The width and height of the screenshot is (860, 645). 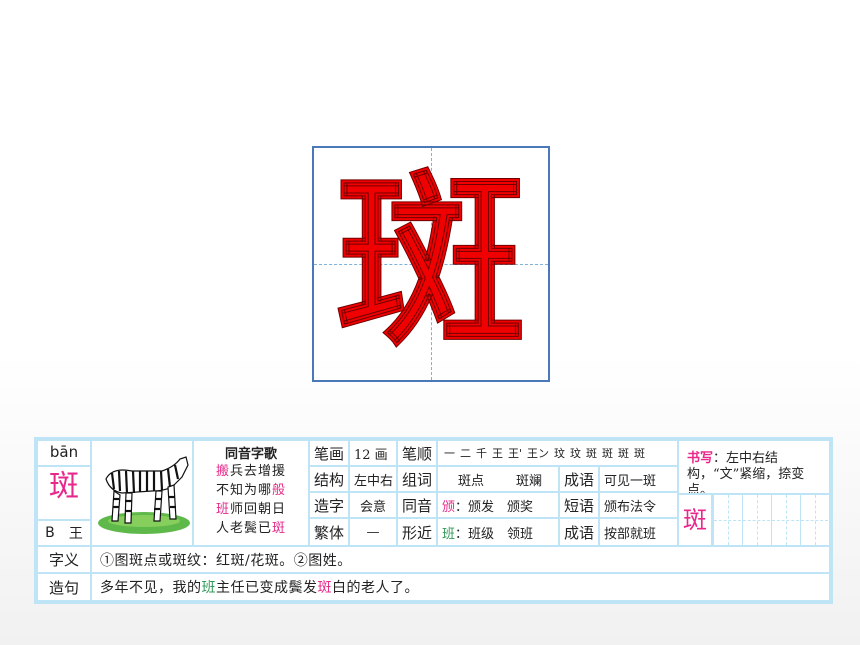 What do you see at coordinates (638, 479) in the screenshot?
I see `idiom-value: 可见一斑` at bounding box center [638, 479].